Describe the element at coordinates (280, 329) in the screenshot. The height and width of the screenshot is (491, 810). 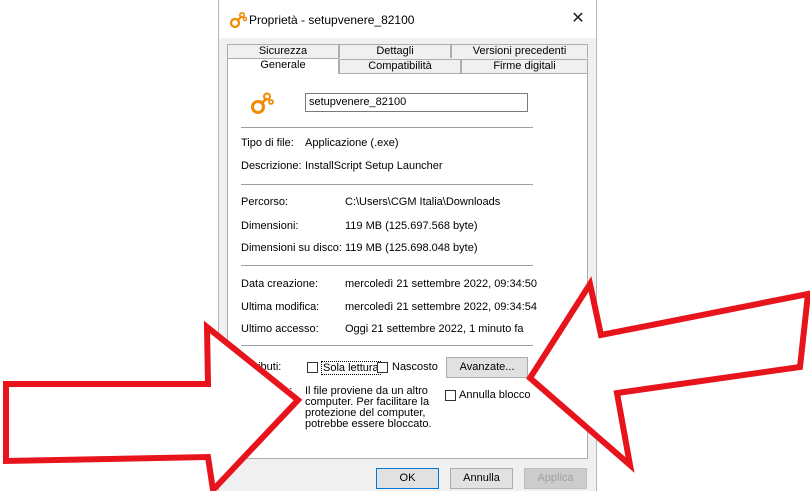
I see `accessed-label: Ultimo accesso:` at that location.